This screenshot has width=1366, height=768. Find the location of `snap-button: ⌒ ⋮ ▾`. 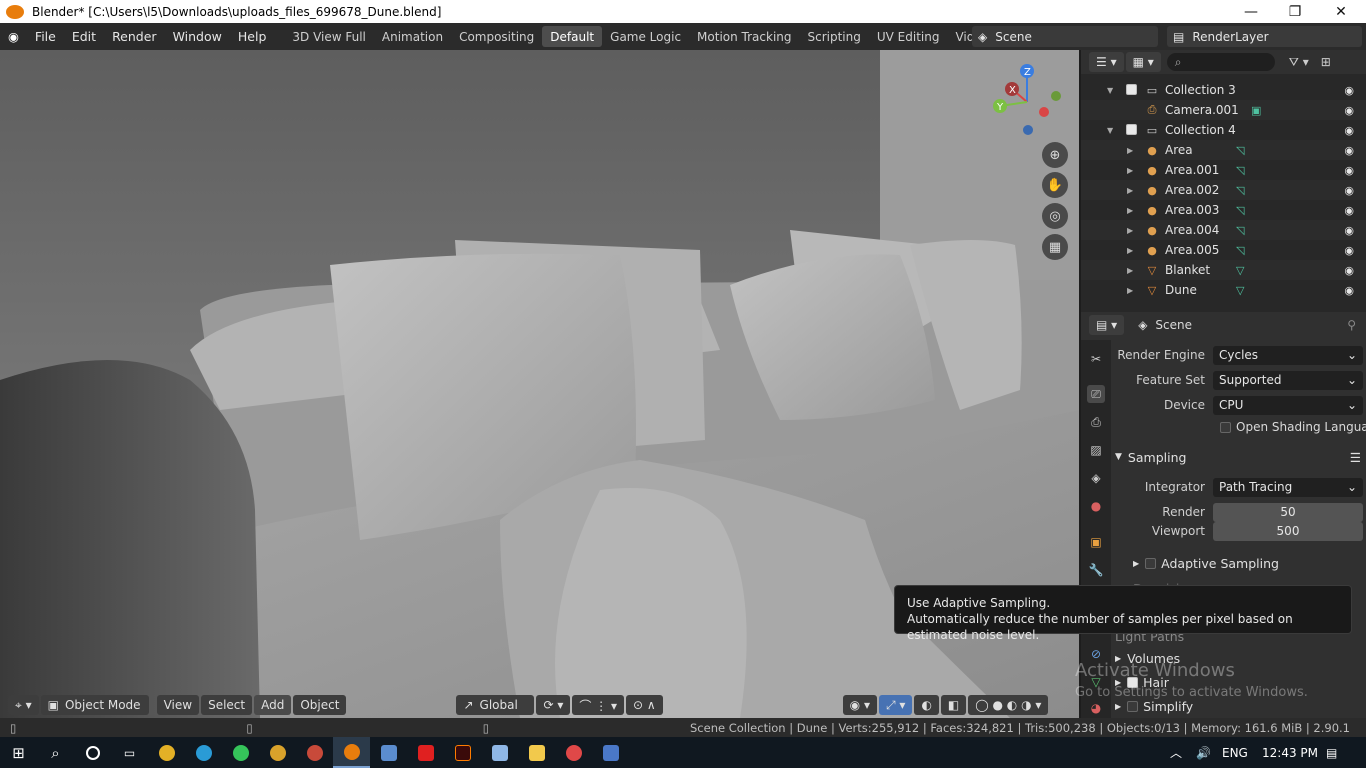

snap-button: ⌒ ⋮ ▾ is located at coordinates (598, 705).